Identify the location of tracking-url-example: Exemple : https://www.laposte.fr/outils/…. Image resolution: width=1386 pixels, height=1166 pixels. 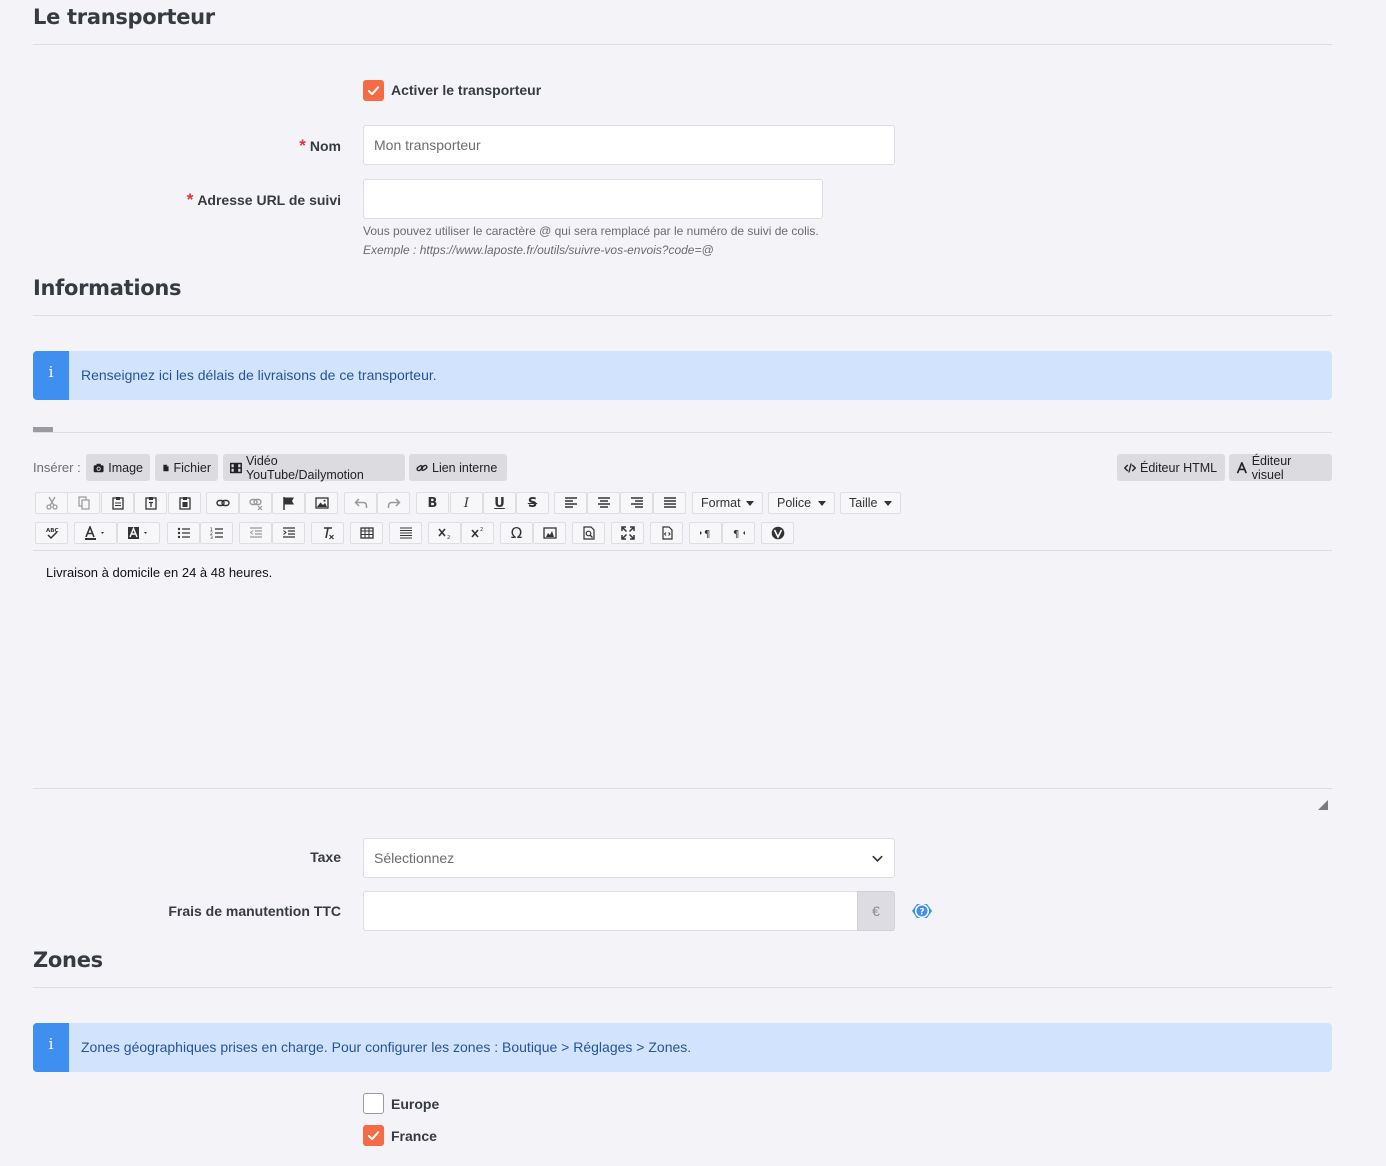
(538, 250).